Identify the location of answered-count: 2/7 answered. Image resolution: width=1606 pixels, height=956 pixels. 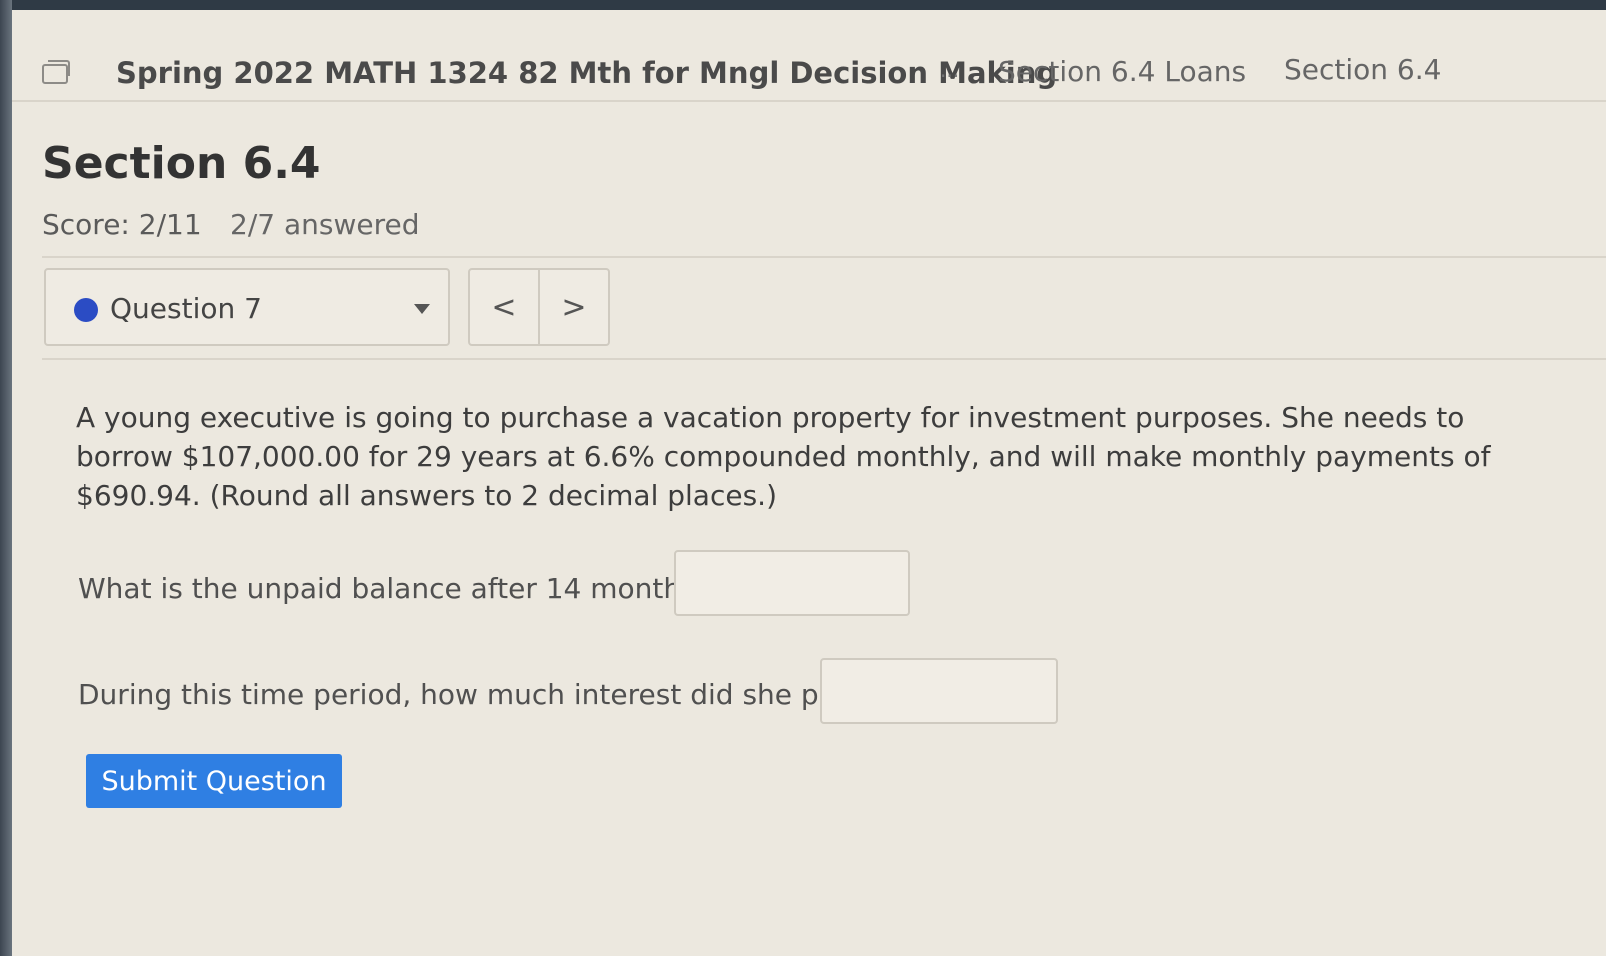
(325, 224).